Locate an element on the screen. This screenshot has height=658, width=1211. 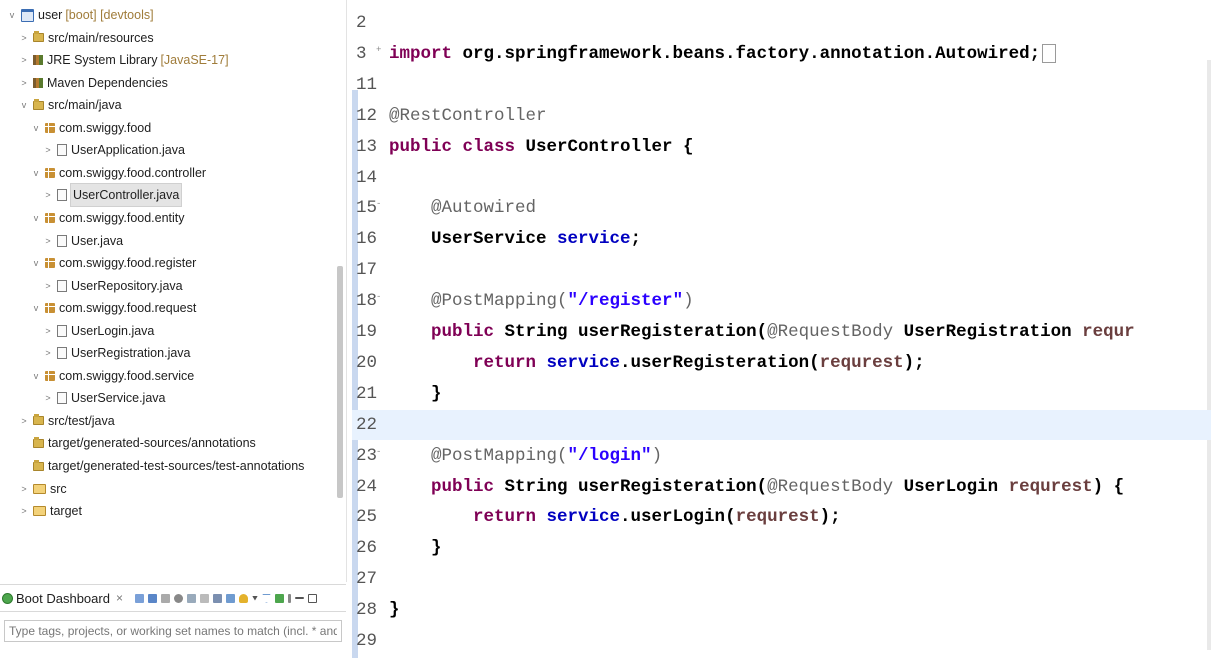
tree-item: v com.swiggy.food.controller is located at coordinates (118, 173).